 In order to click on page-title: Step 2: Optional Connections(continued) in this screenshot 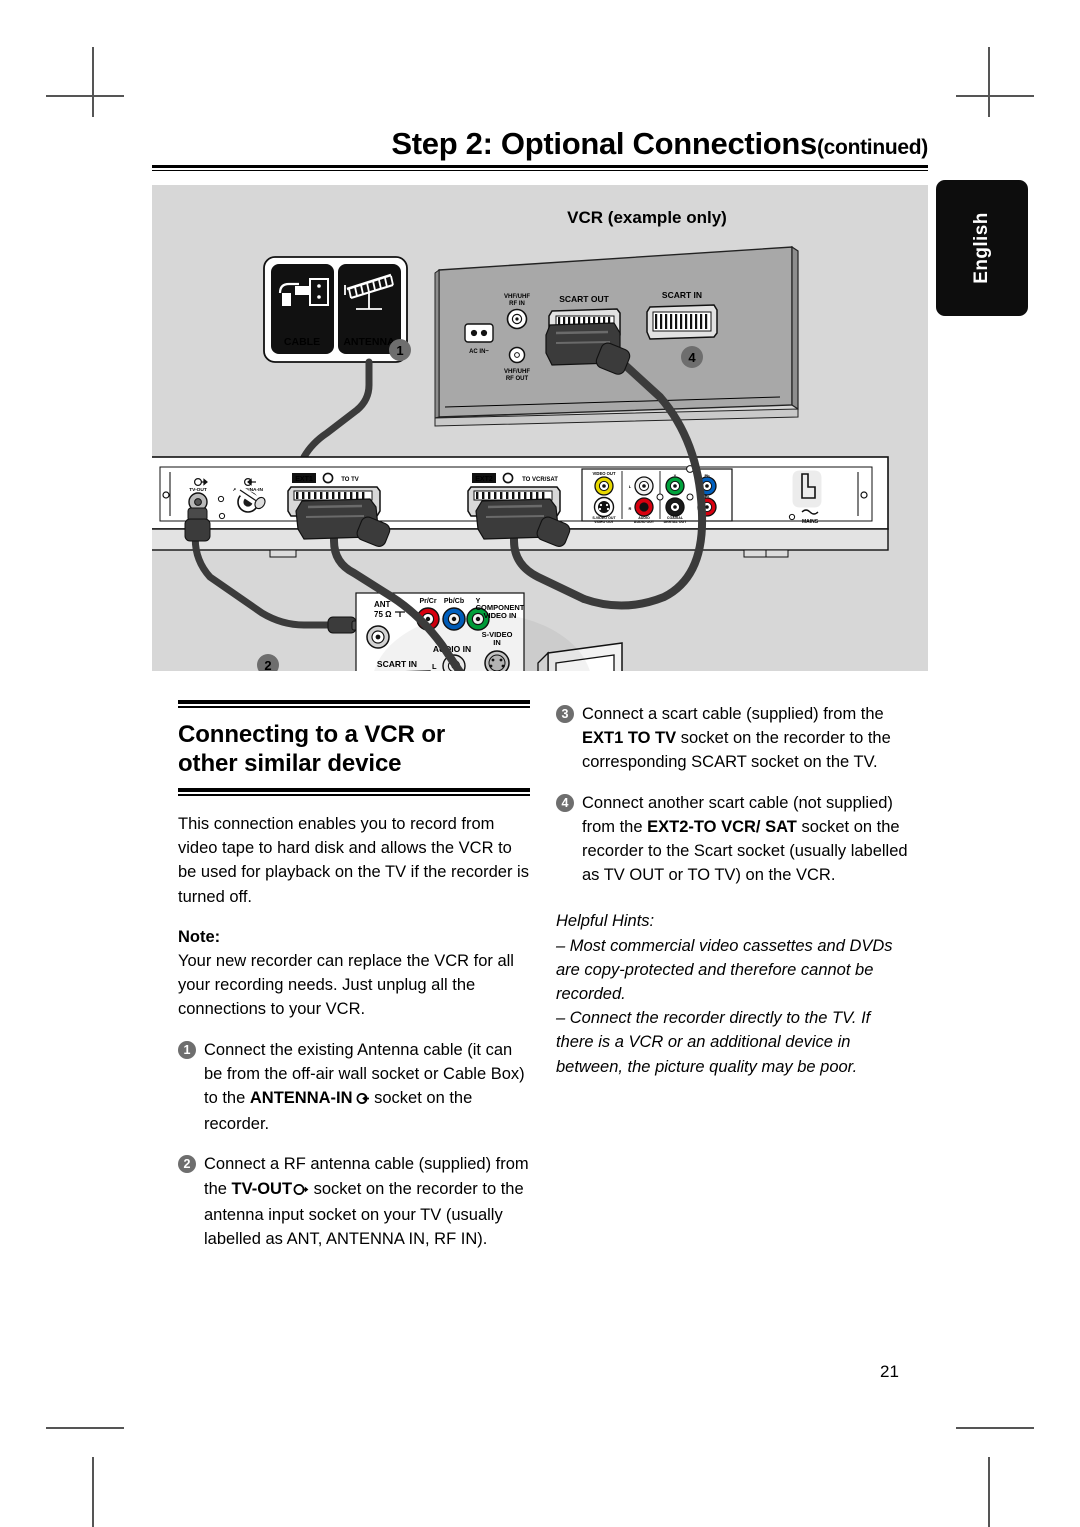, I will do `click(540, 143)`.